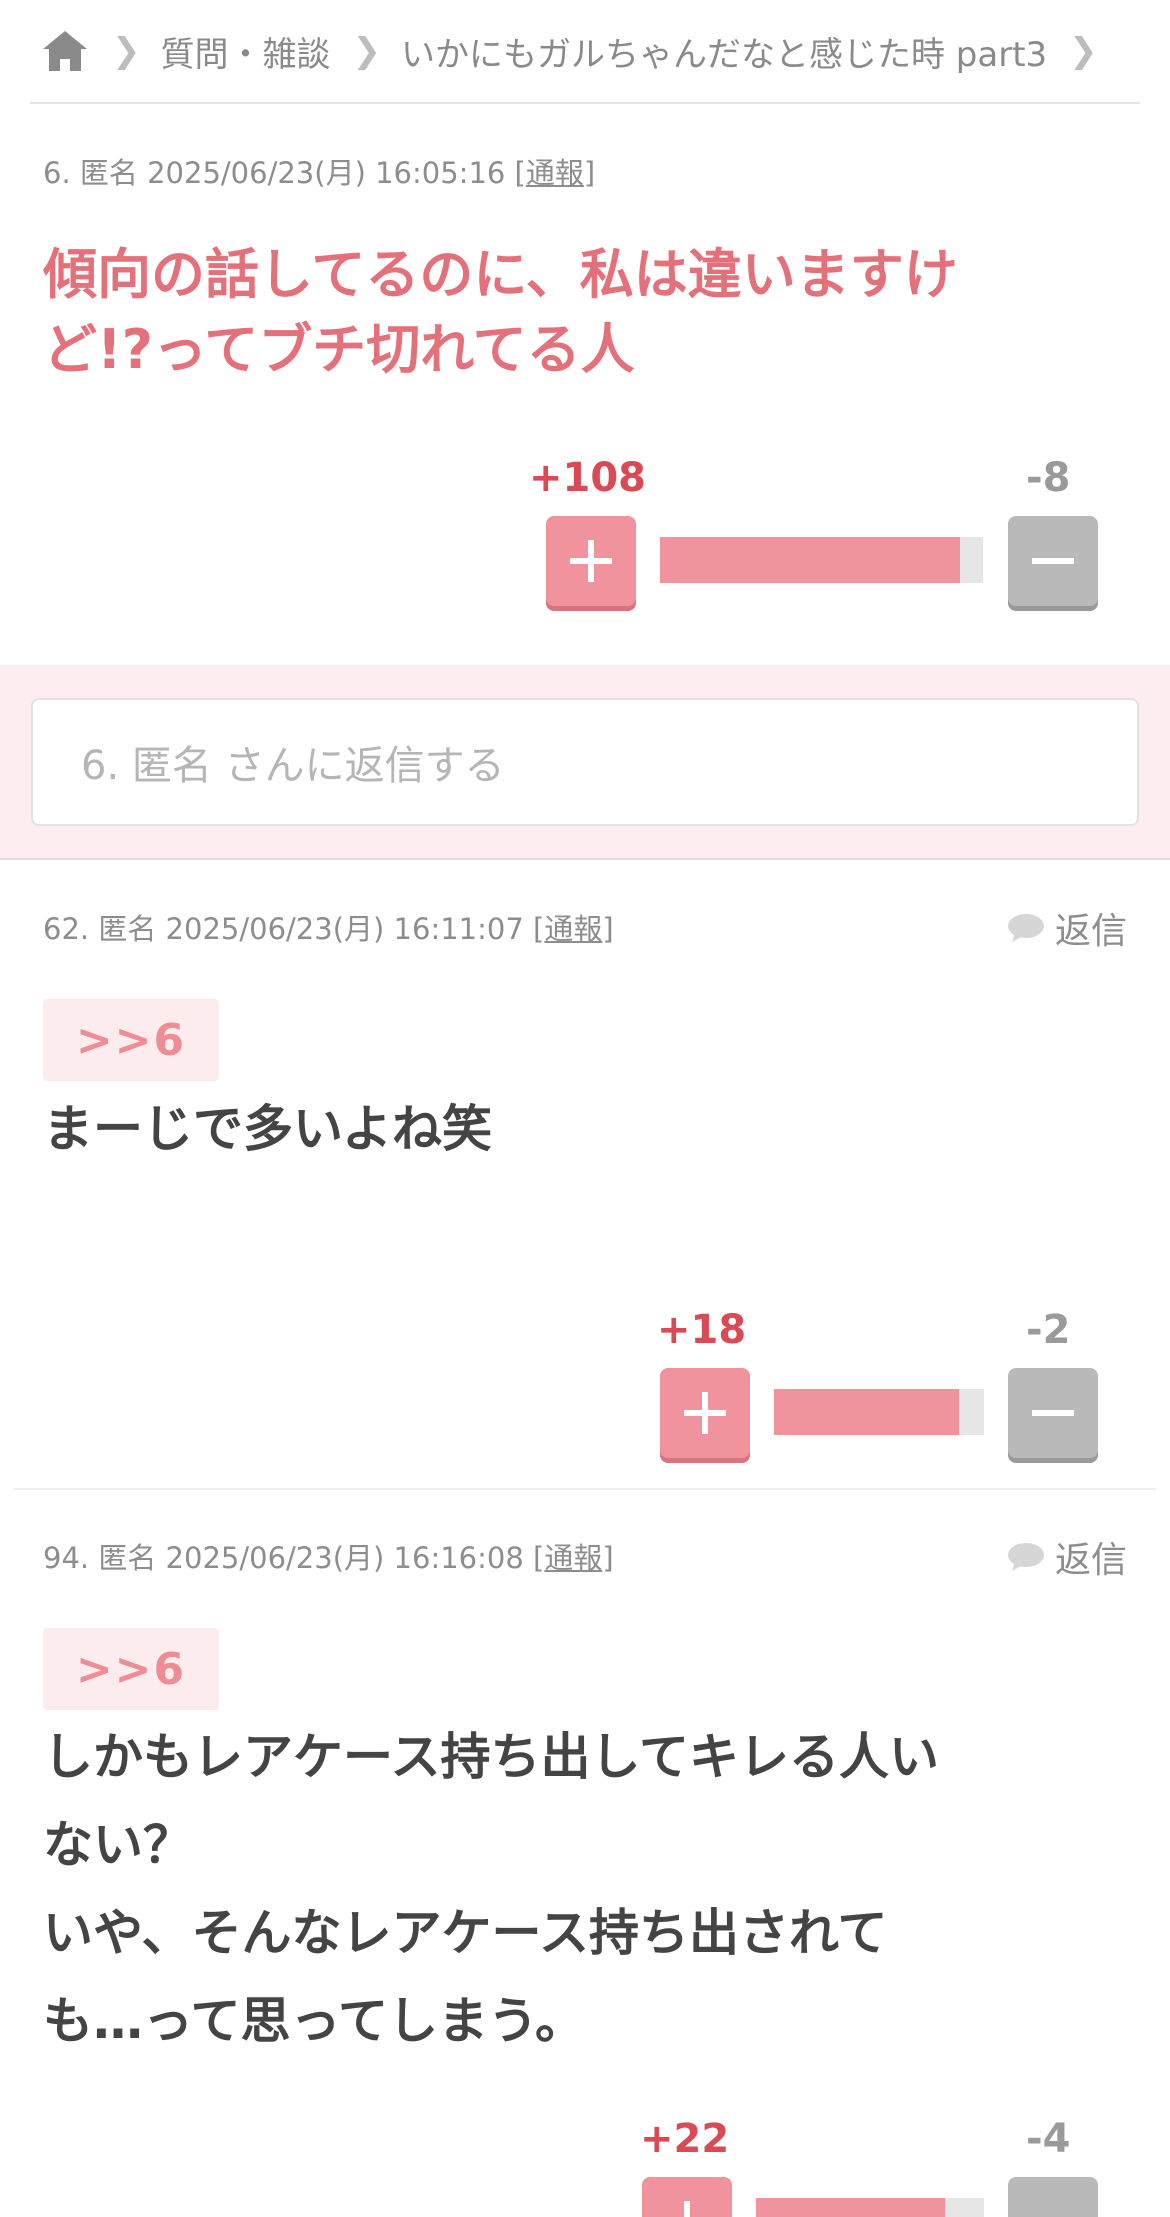 The height and width of the screenshot is (2217, 1170). What do you see at coordinates (328, 1558) in the screenshot?
I see `comment-meta: 94. 匿名 2025/06/23(月) 16:16:08 [通報]` at bounding box center [328, 1558].